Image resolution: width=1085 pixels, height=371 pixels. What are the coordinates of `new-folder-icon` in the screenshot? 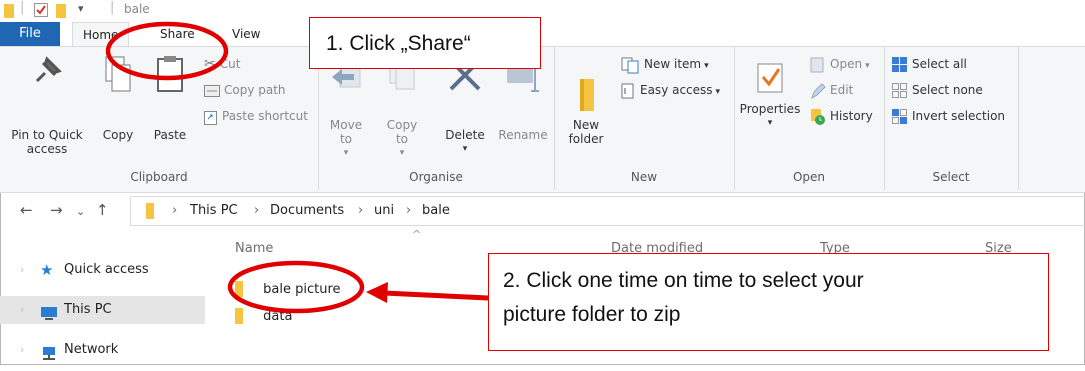 It's located at (587, 95).